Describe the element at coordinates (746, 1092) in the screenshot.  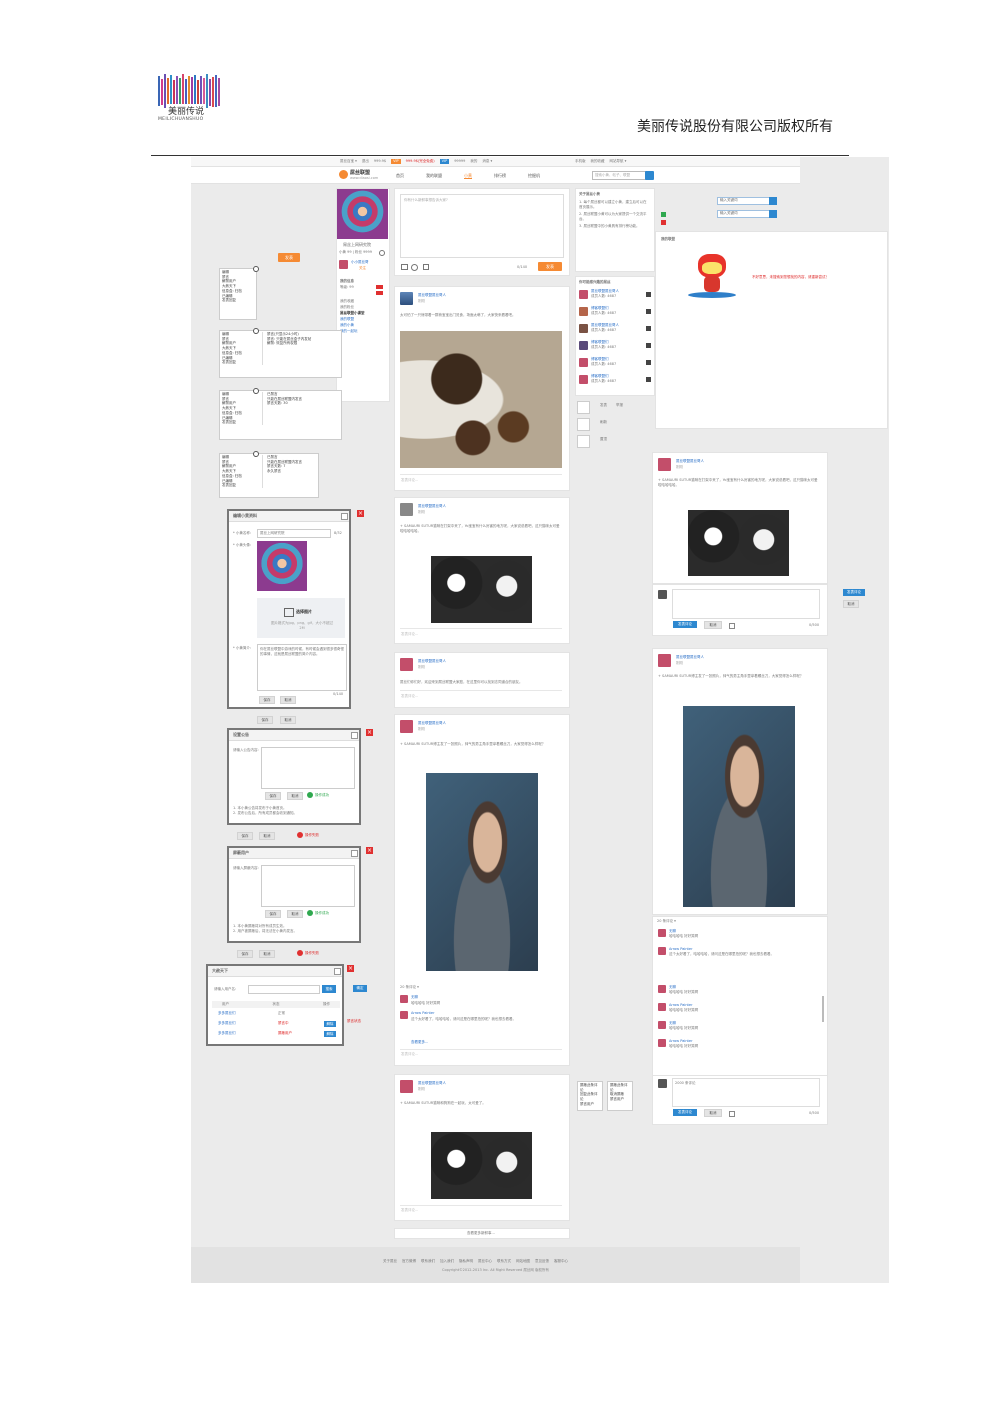
I see `comment-textarea: 2000 条评论` at that location.